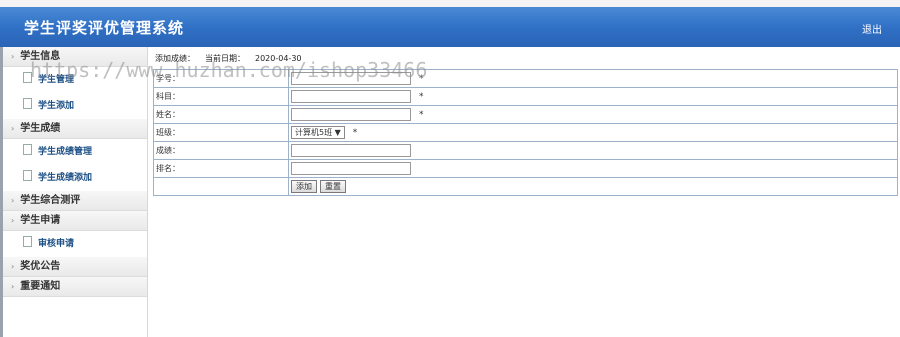  I want to click on sidebar-category-student-score: › 学生成绩, so click(75, 129).